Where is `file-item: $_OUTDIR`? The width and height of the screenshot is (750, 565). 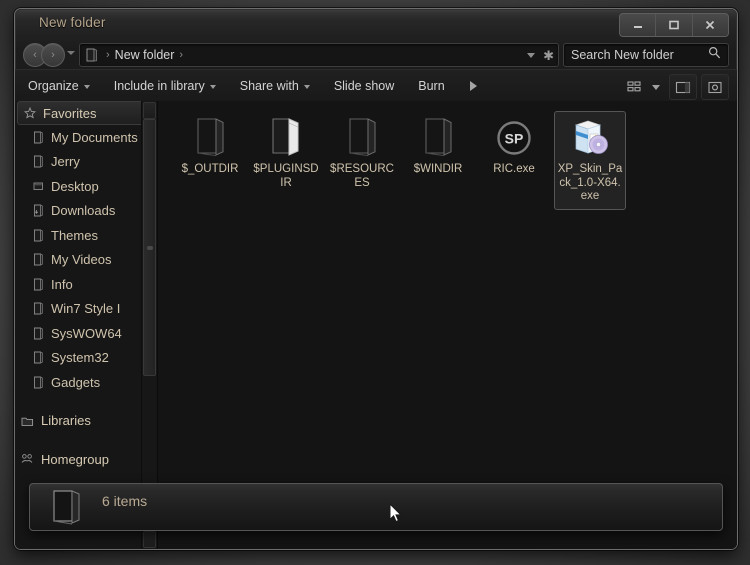
file-item: $_OUTDIR is located at coordinates (210, 160).